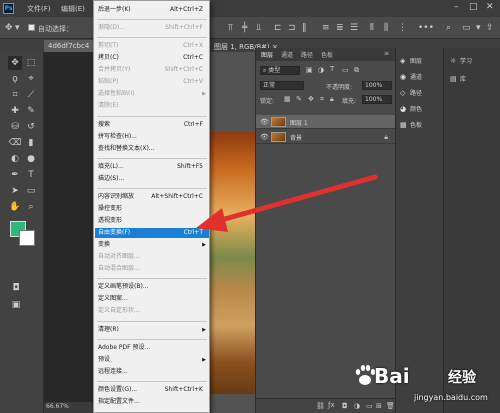 The image size is (500, 413). Describe the element at coordinates (152, 330) in the screenshot. I see `menu-item-purge: 清理(R) ▶` at that location.